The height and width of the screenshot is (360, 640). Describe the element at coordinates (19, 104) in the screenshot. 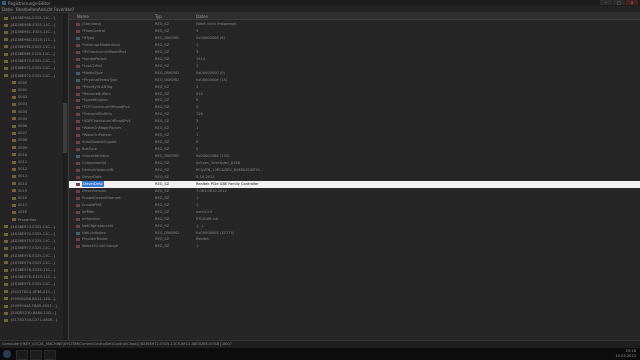

I see `tree-item: 0003` at that location.